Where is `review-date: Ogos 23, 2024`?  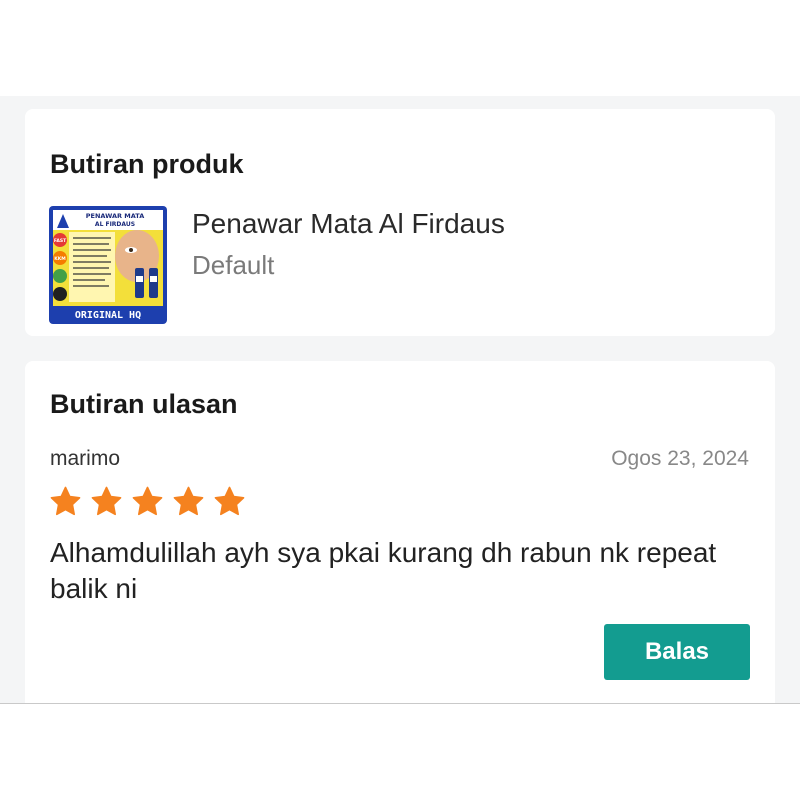
review-date: Ogos 23, 2024 is located at coordinates (680, 458).